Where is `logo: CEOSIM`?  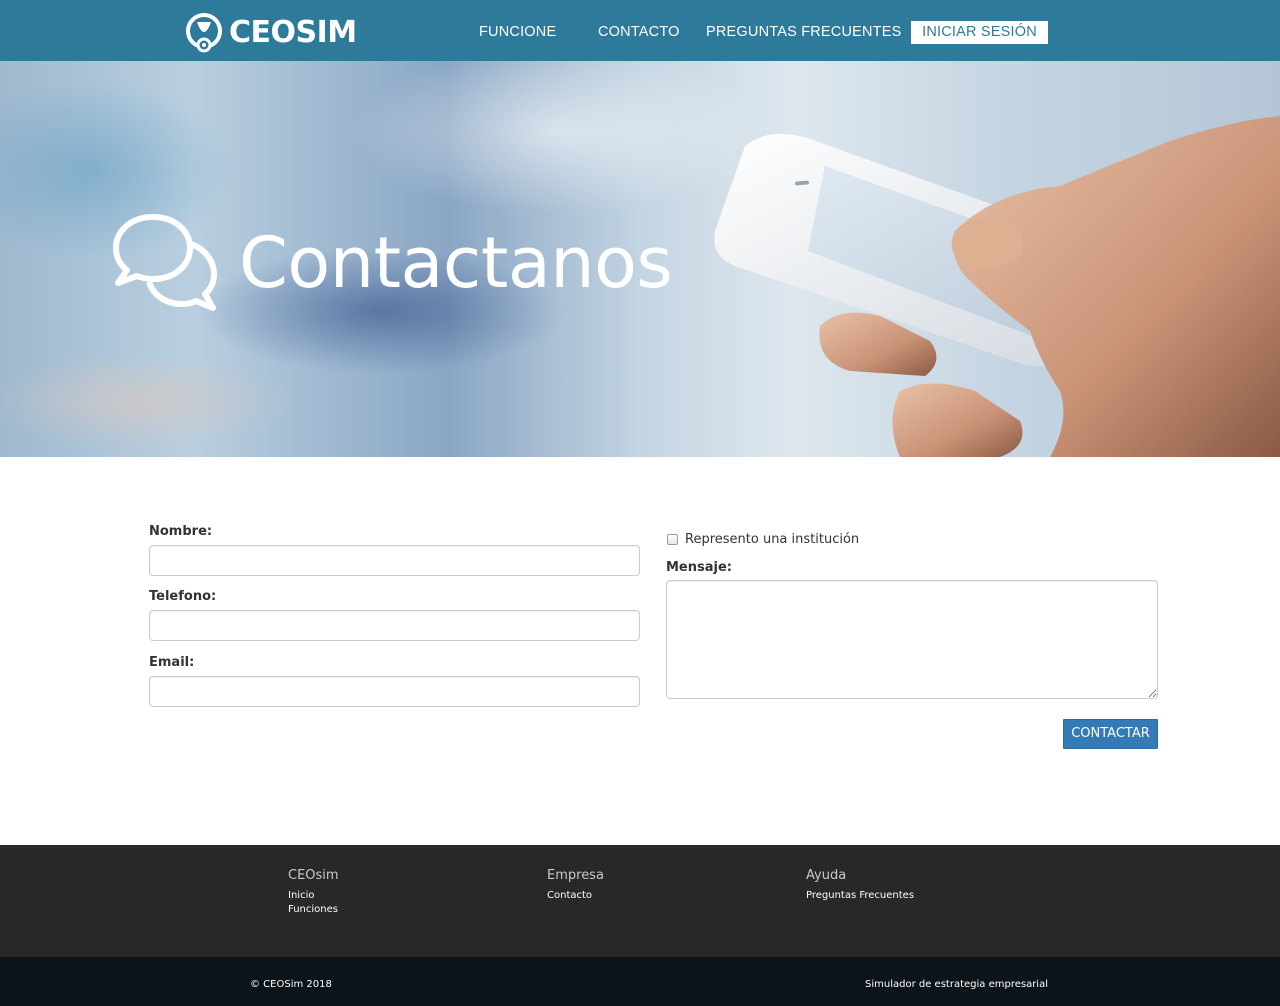 logo: CEOSIM is located at coordinates (271, 33).